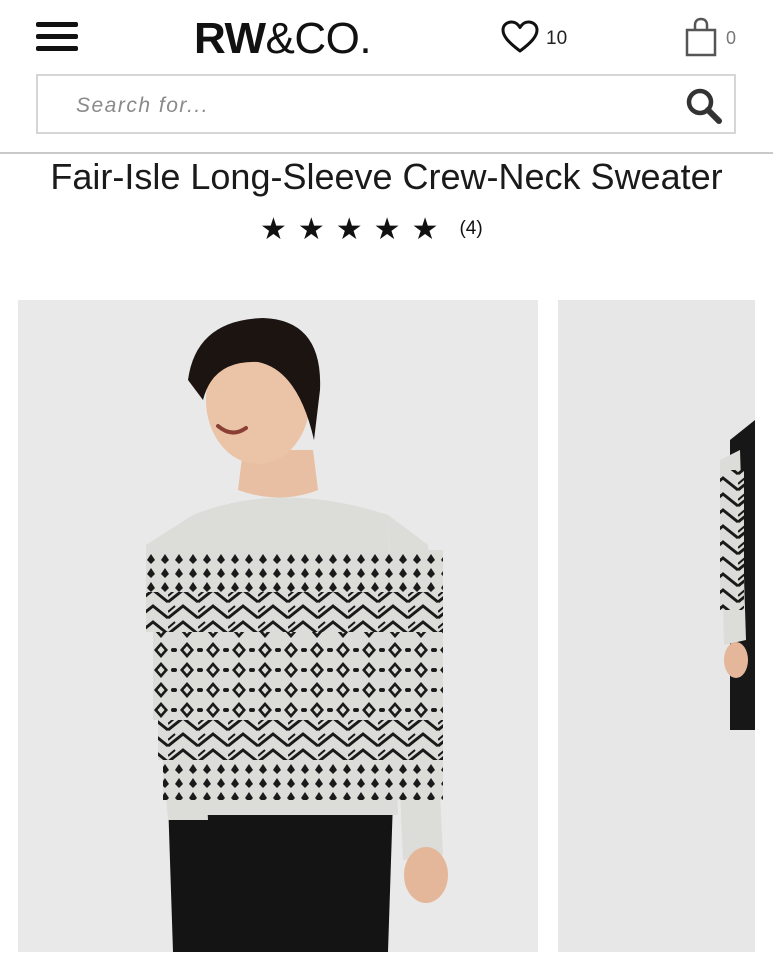 Image resolution: width=773 pixels, height=960 pixels. What do you see at coordinates (557, 38) in the screenshot?
I see `wishlist-count: 10` at bounding box center [557, 38].